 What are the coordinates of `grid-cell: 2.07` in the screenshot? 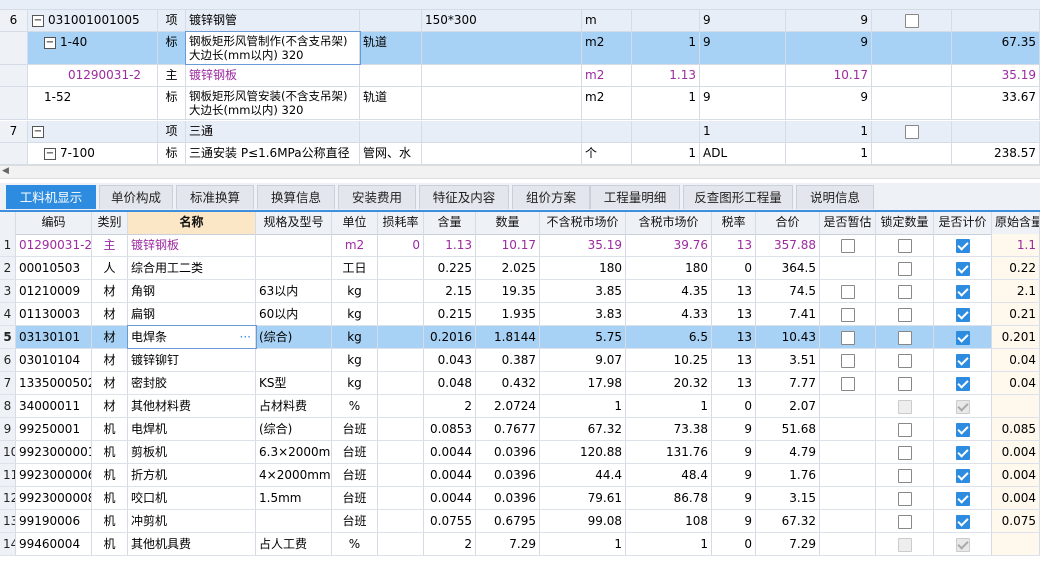 It's located at (788, 406).